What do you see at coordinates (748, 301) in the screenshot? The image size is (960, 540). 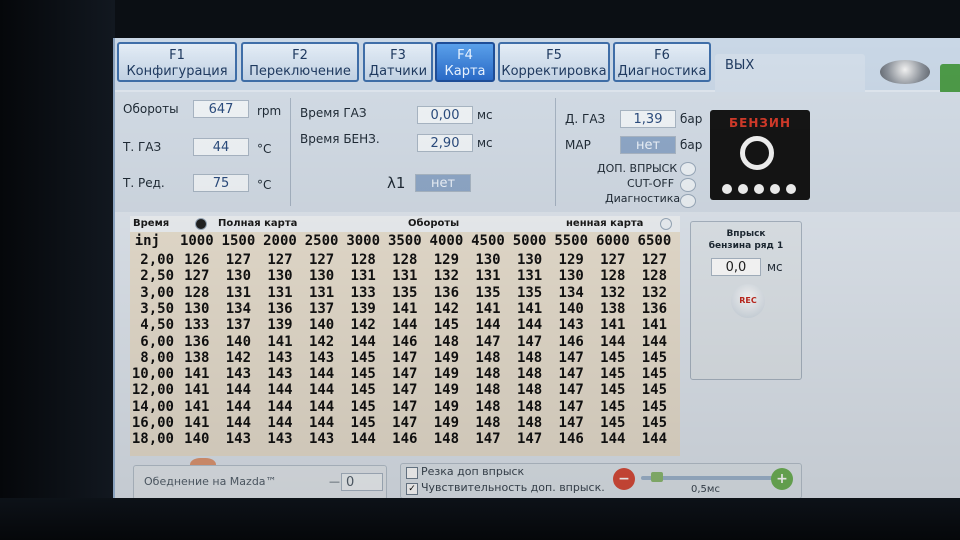 I see `record-button: REC` at bounding box center [748, 301].